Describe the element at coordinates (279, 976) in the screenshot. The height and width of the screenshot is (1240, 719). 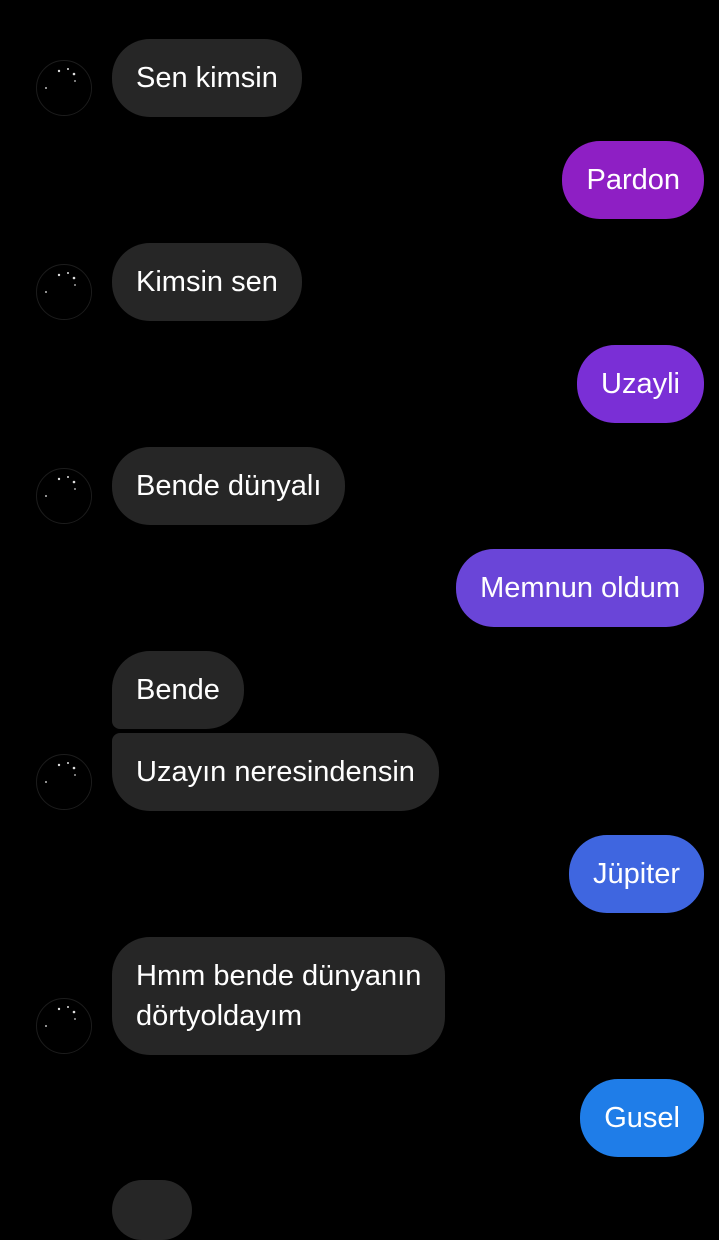
I see `message-line: Hmm bende dünyanın` at that location.